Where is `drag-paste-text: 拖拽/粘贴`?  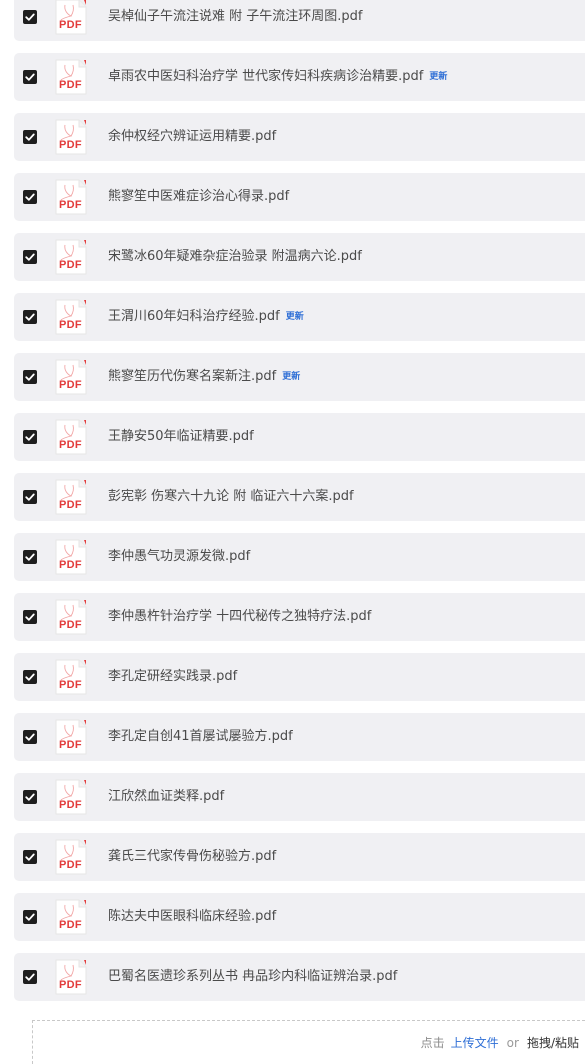 drag-paste-text: 拖拽/粘贴 is located at coordinates (552, 1043).